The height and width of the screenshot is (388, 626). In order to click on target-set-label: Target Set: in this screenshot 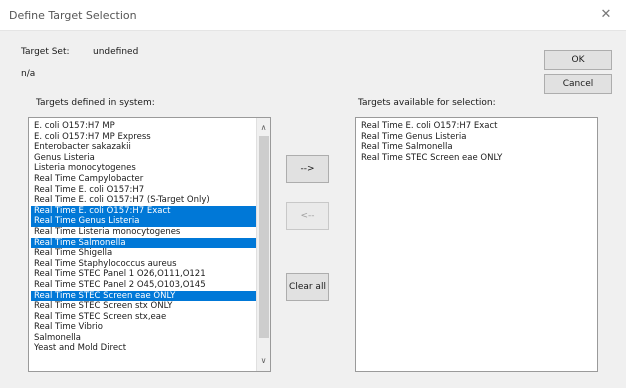, I will do `click(45, 52)`.